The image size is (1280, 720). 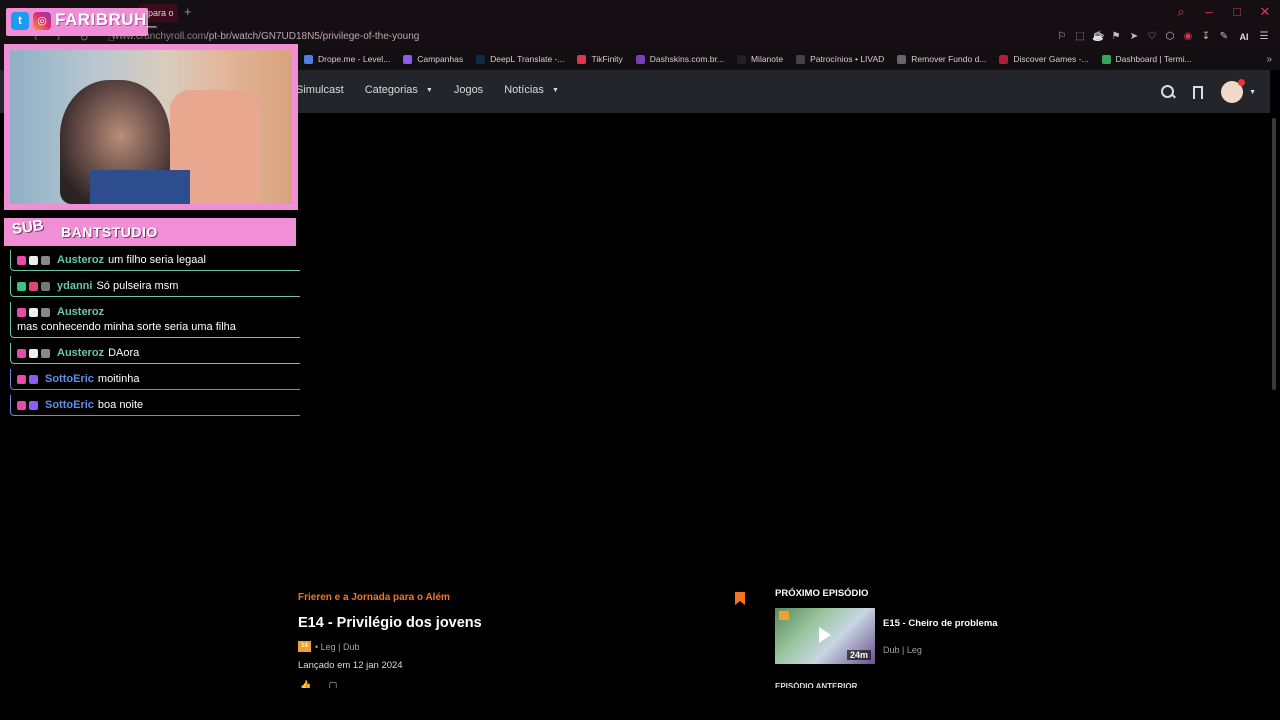 I want to click on nav-jogos-label: Jogos, so click(x=468, y=90).